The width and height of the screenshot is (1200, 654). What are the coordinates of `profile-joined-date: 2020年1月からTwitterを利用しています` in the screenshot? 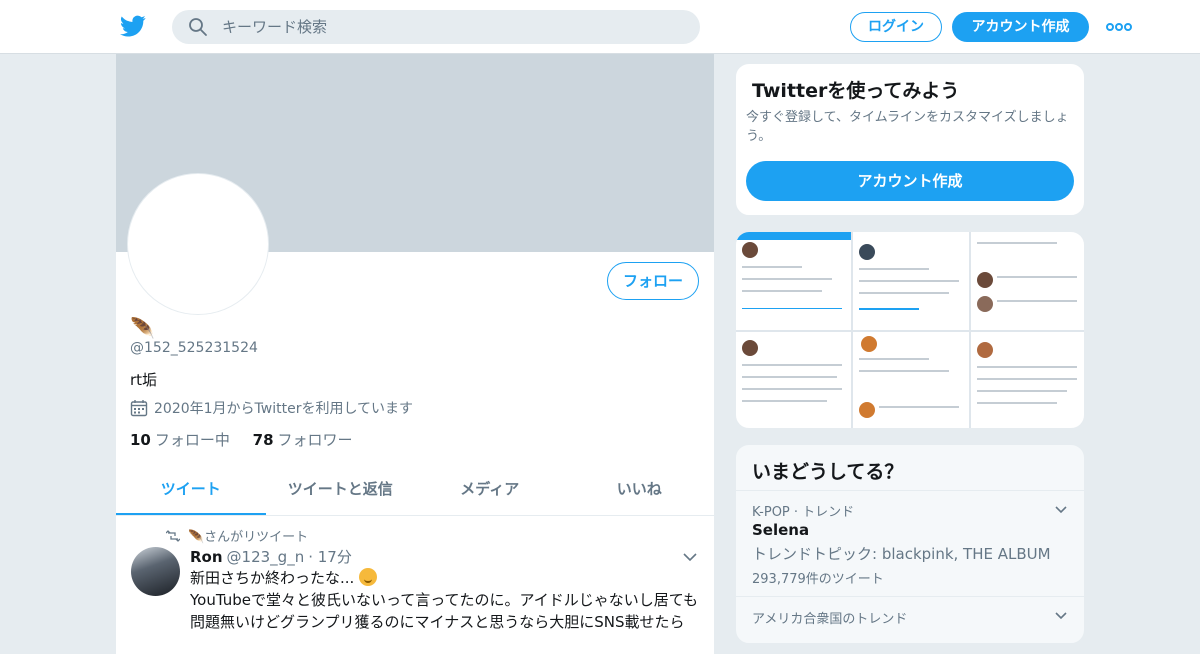 It's located at (271, 408).